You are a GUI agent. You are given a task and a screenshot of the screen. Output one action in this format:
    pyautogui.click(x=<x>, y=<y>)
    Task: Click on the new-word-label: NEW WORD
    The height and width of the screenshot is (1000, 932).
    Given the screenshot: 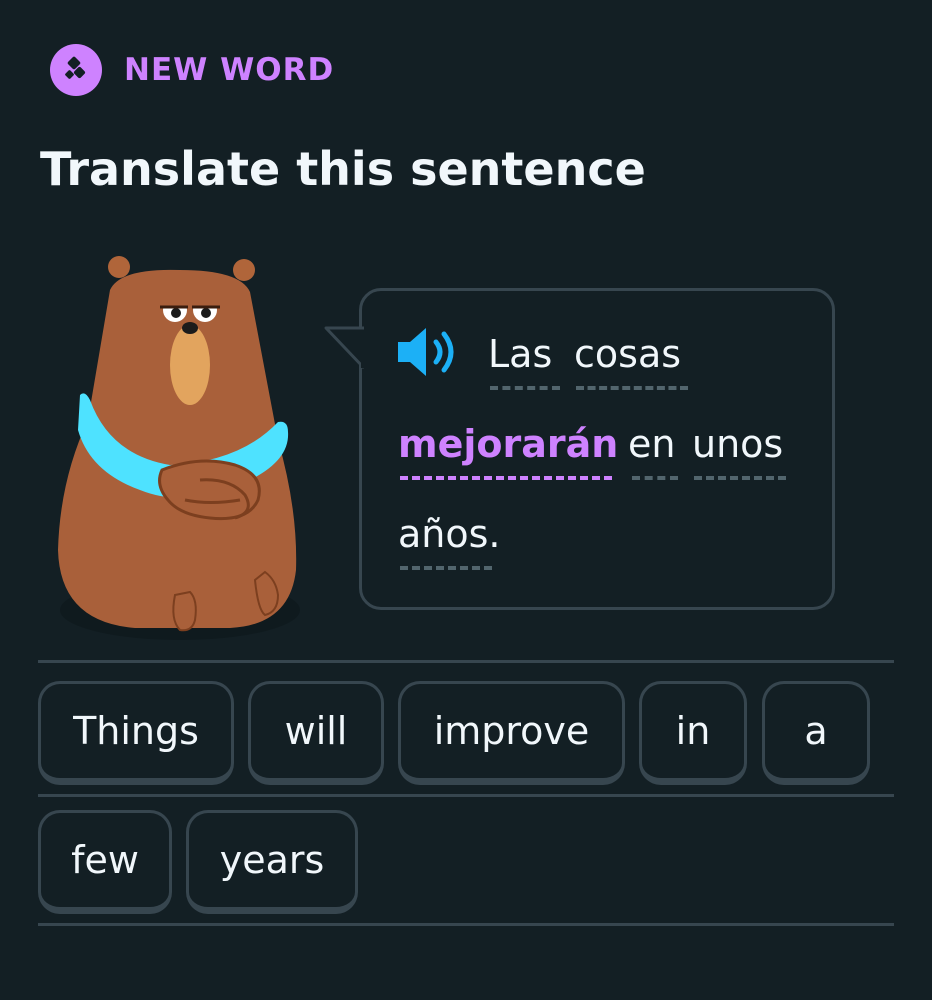 What is the action you would take?
    pyautogui.click(x=229, y=70)
    